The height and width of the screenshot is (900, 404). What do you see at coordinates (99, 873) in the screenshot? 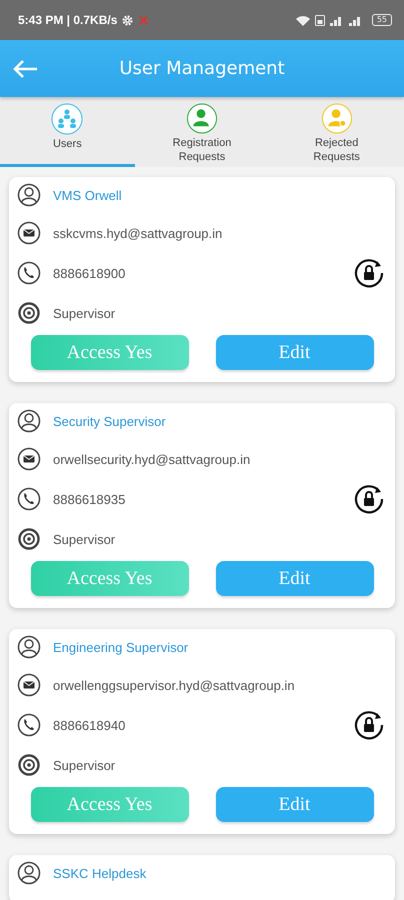
I see `user-name: SSKC Helpdesk` at bounding box center [99, 873].